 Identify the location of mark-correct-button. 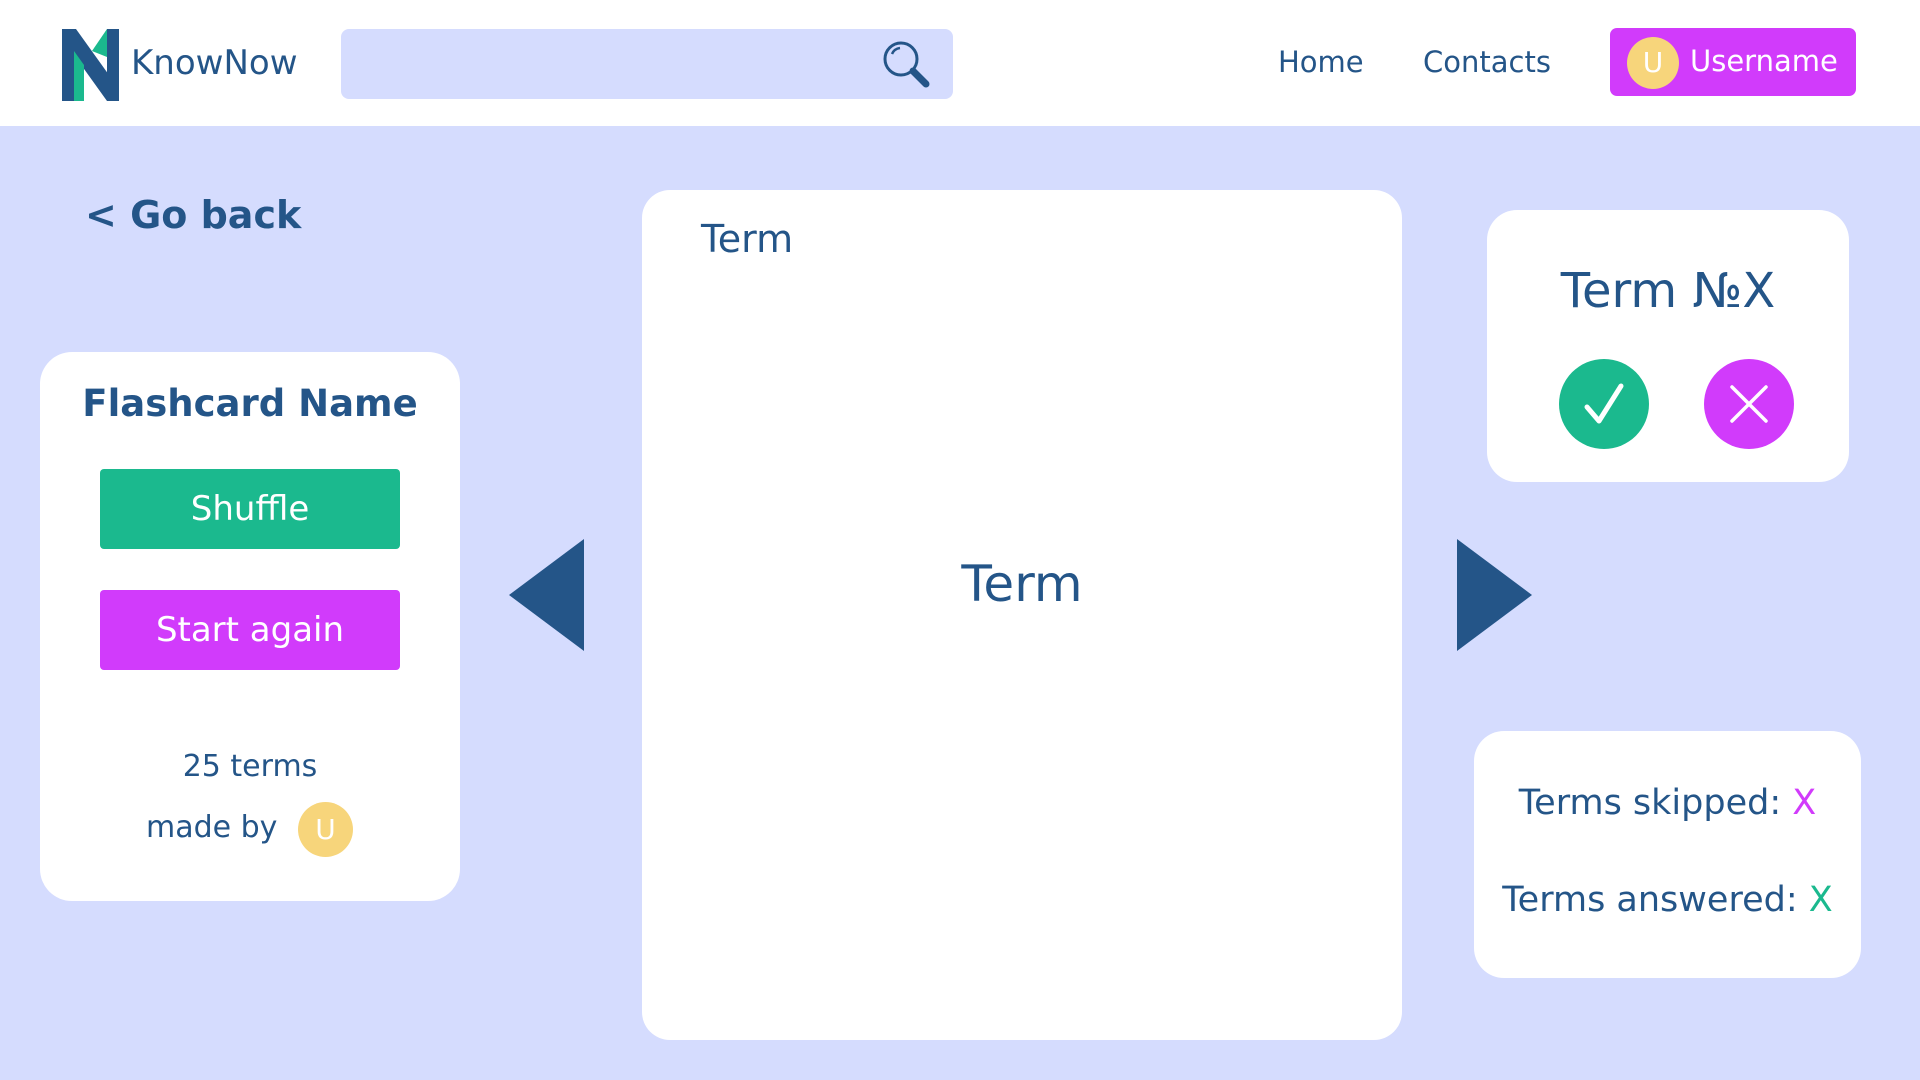
(1604, 404).